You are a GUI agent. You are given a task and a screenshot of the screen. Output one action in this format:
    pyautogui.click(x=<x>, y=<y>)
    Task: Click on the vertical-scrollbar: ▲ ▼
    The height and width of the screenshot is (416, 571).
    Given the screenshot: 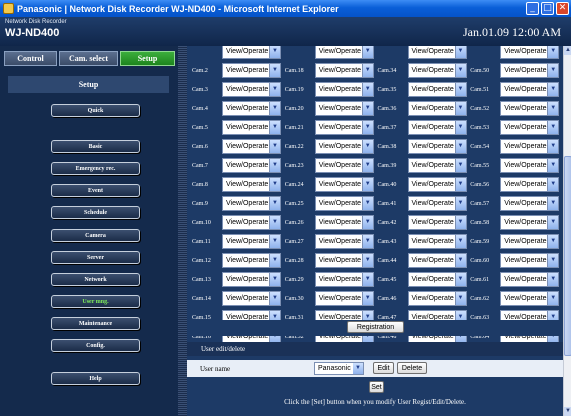 What is the action you would take?
    pyautogui.click(x=567, y=231)
    